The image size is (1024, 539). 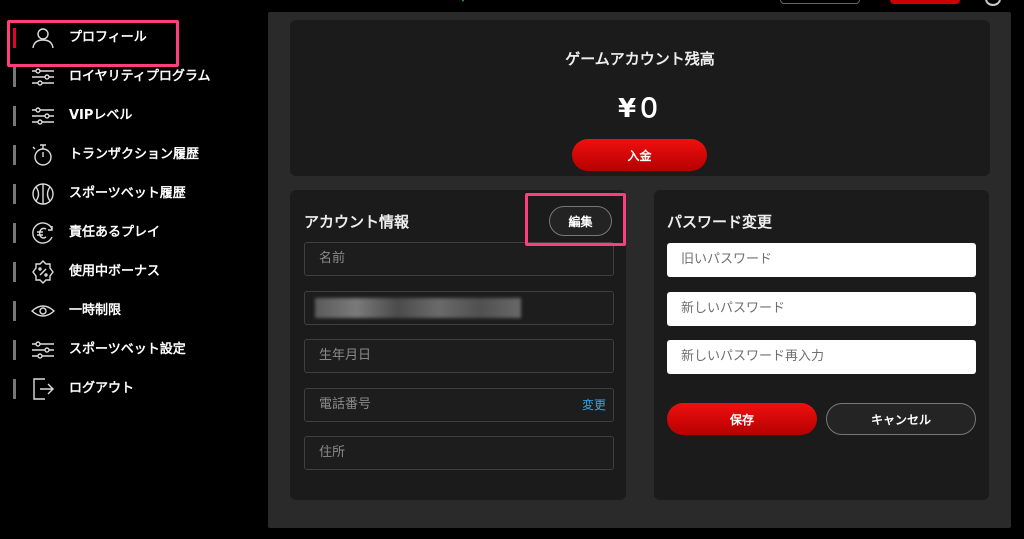 I want to click on phone-field: 電話番号 変更, so click(x=459, y=405).